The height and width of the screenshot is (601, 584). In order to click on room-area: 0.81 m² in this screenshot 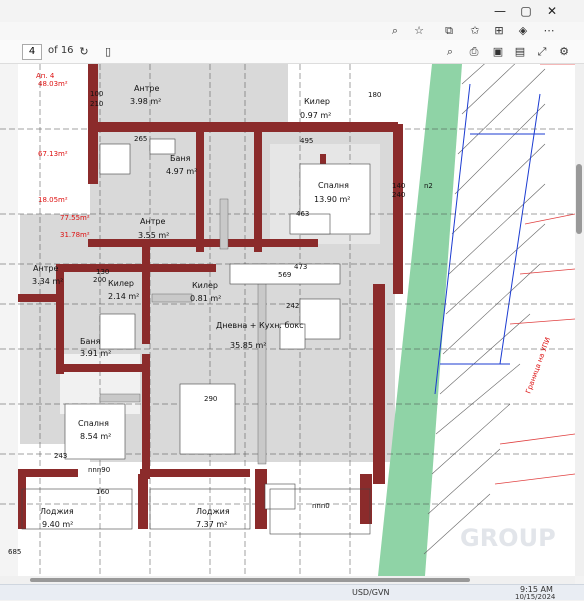, I will do `click(205, 298)`.